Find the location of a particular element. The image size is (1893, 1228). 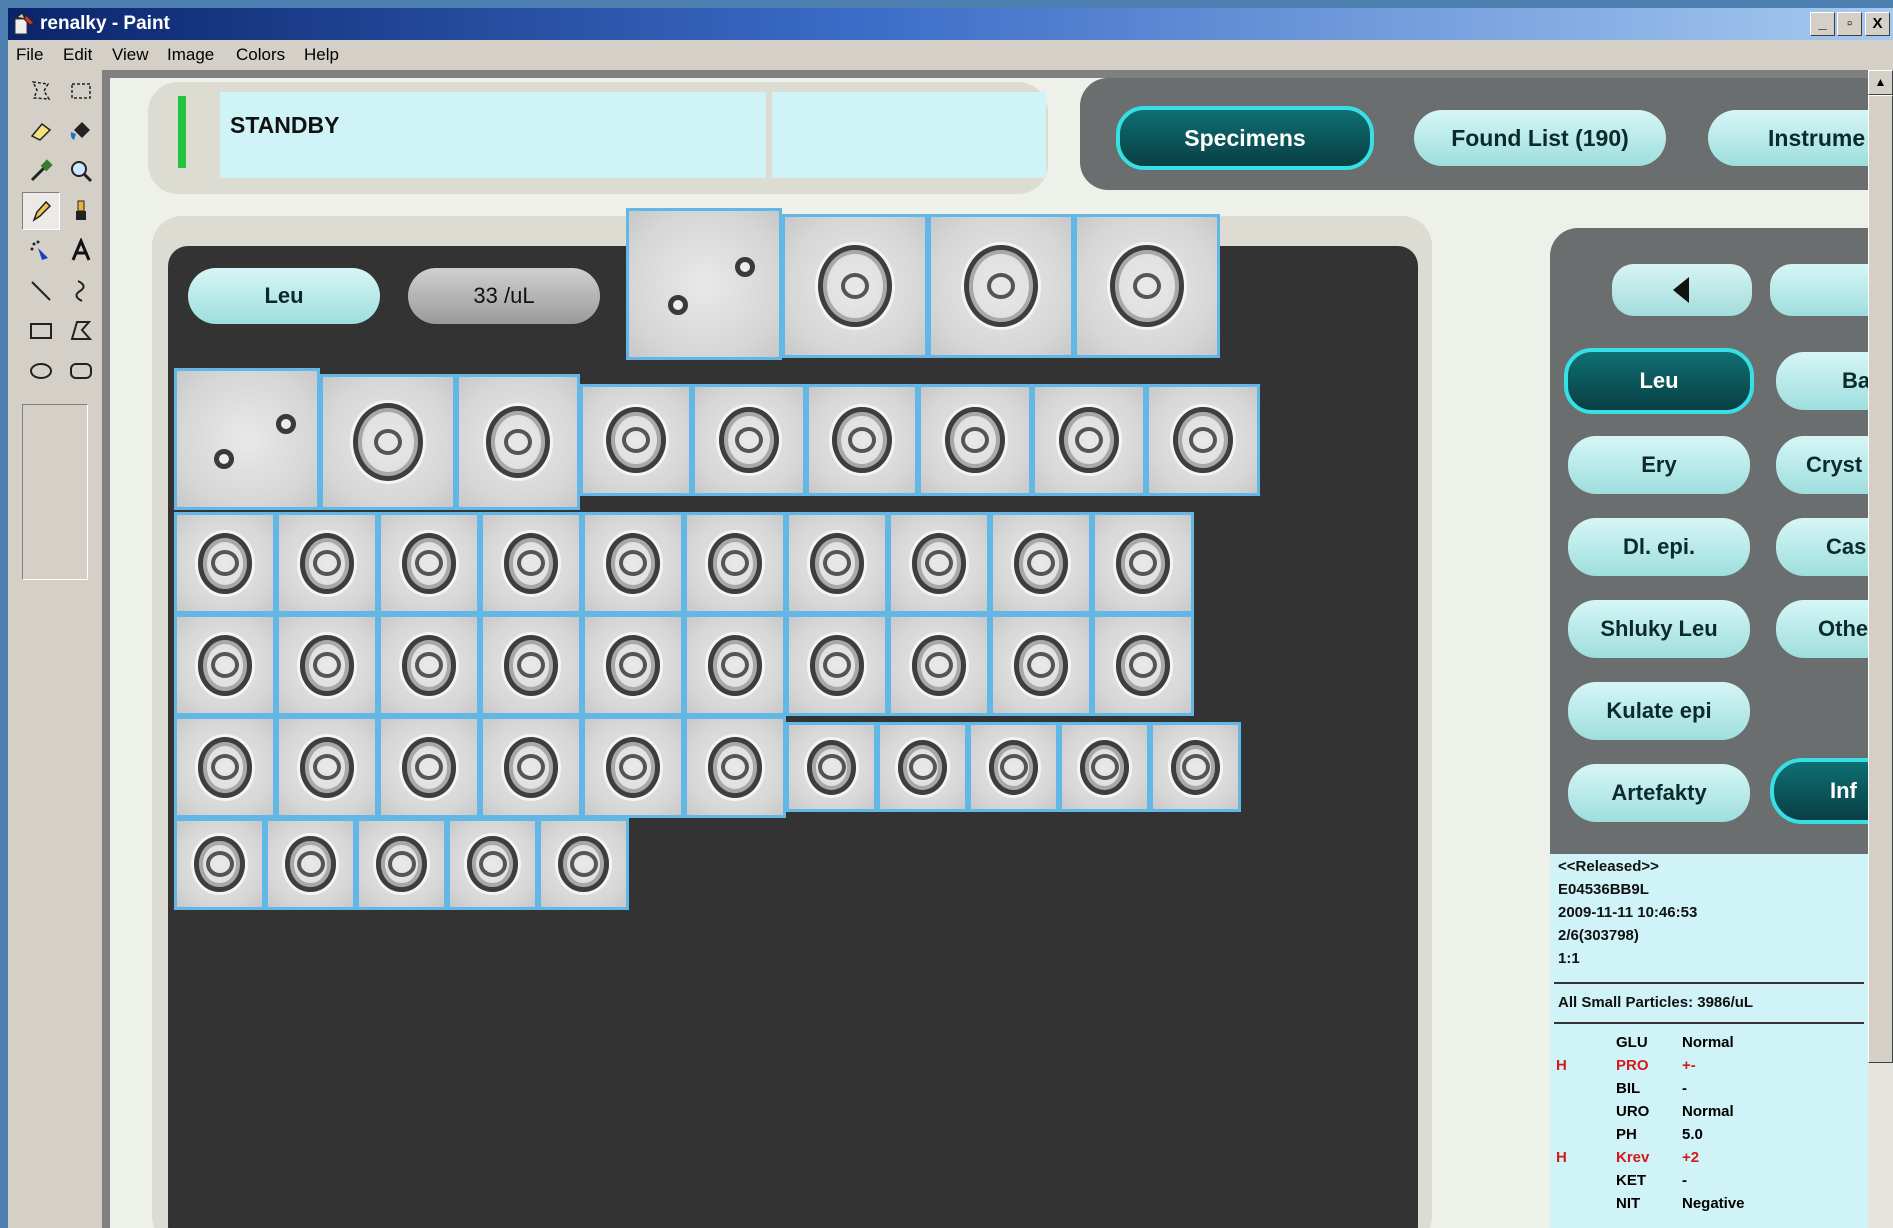

chem-name: BIL is located at coordinates (1628, 1088).